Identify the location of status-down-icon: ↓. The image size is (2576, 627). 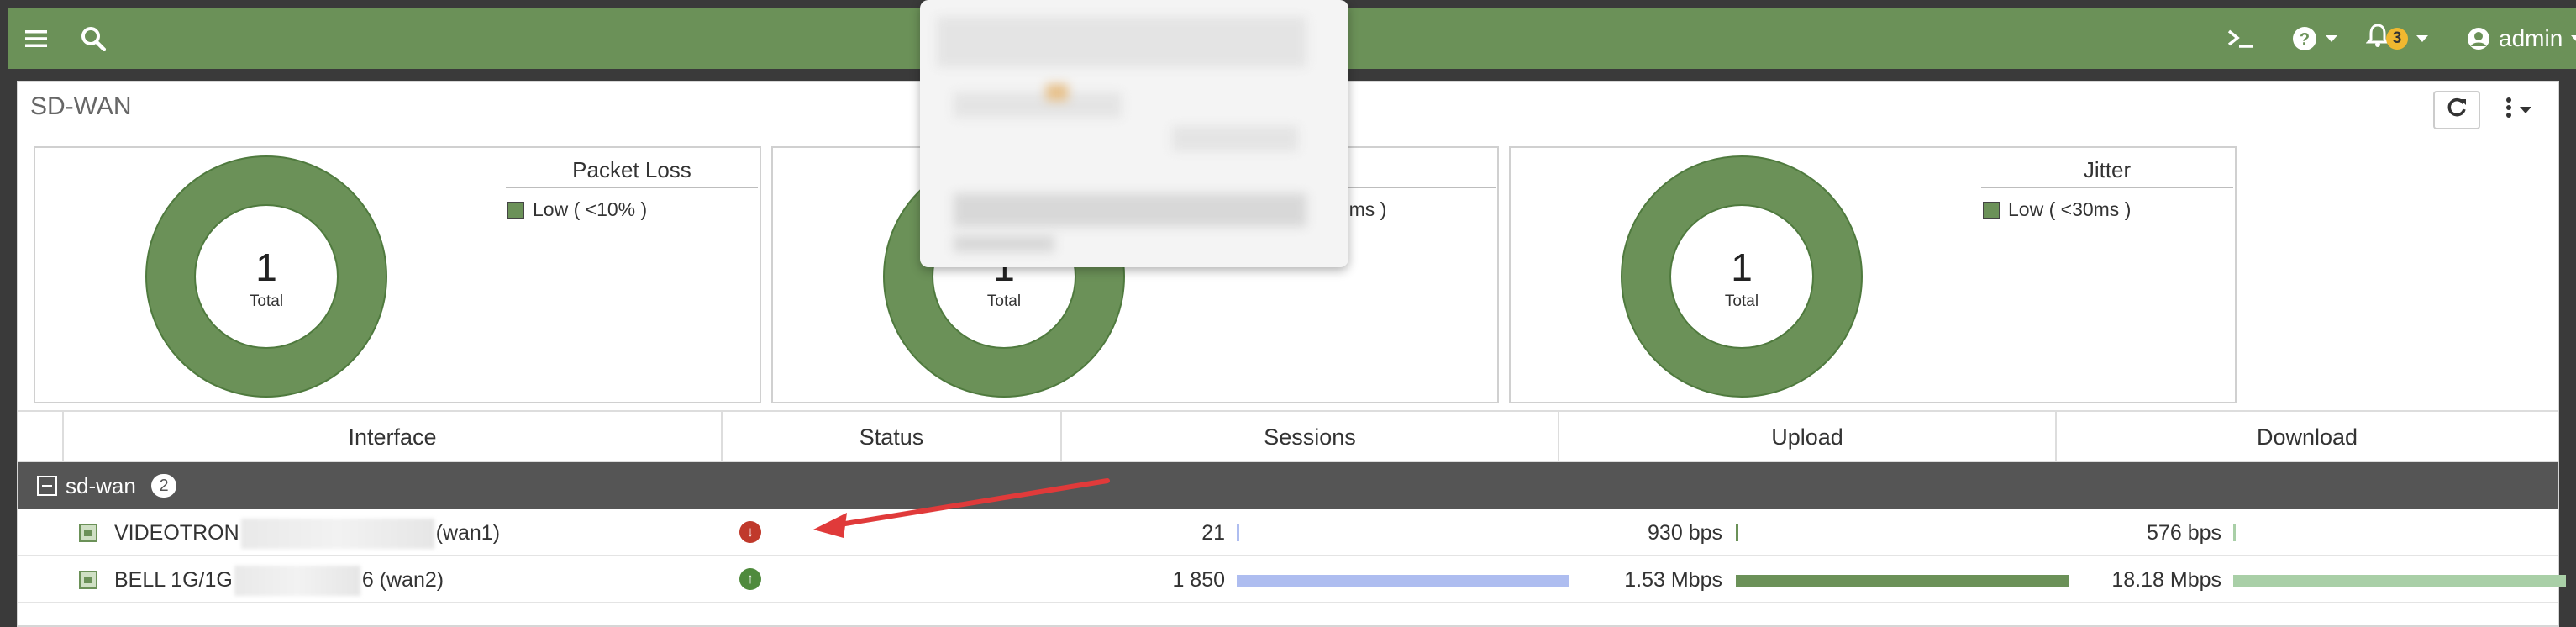
(750, 532).